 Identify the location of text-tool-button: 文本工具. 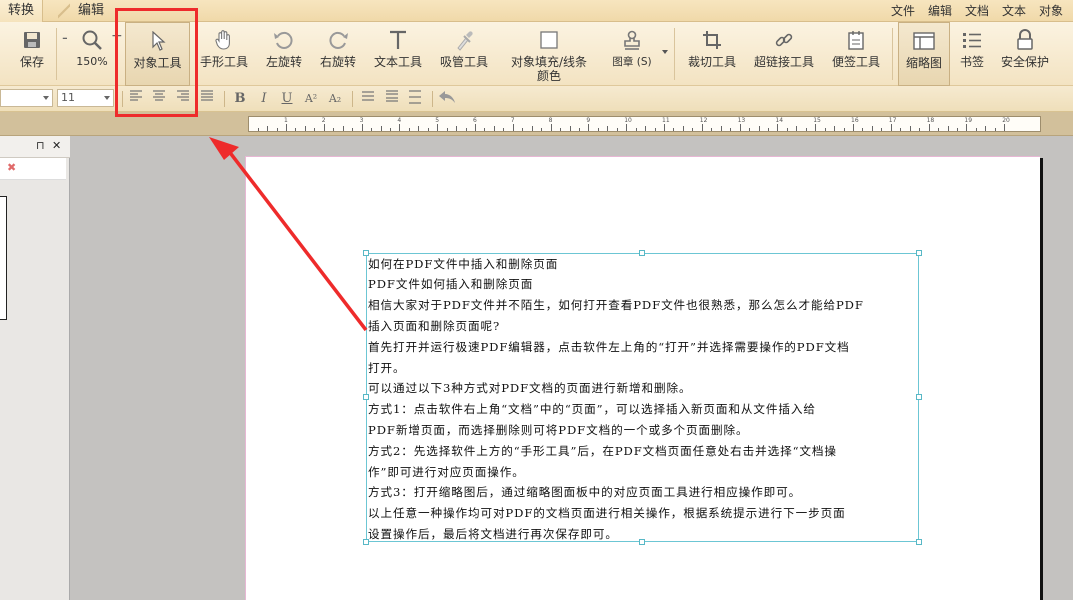
(398, 54).